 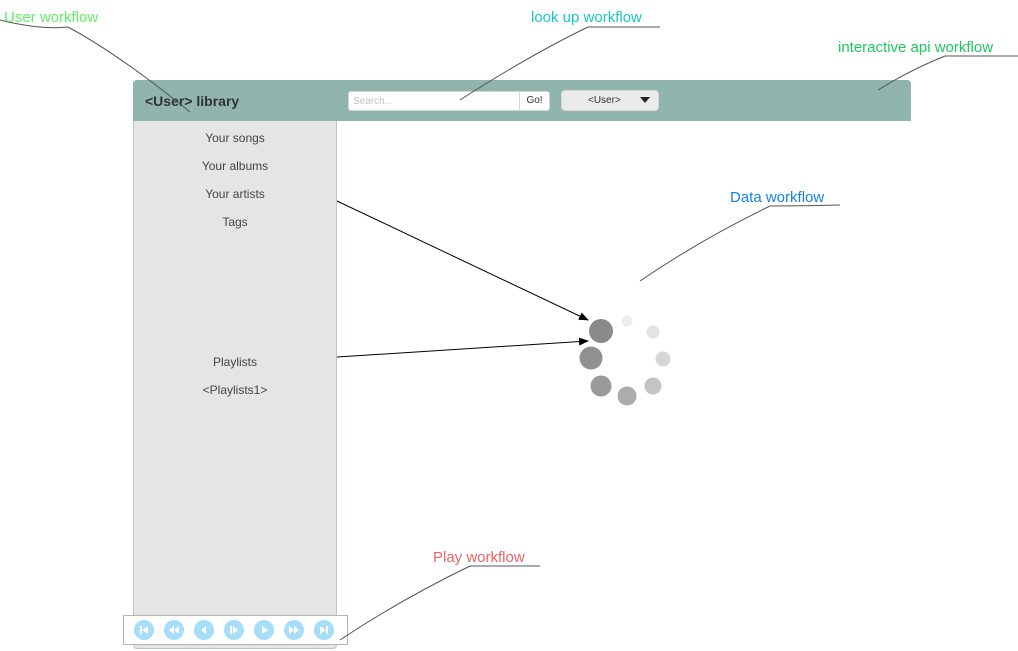 What do you see at coordinates (462, 347) in the screenshot?
I see `data-arrow-playlists` at bounding box center [462, 347].